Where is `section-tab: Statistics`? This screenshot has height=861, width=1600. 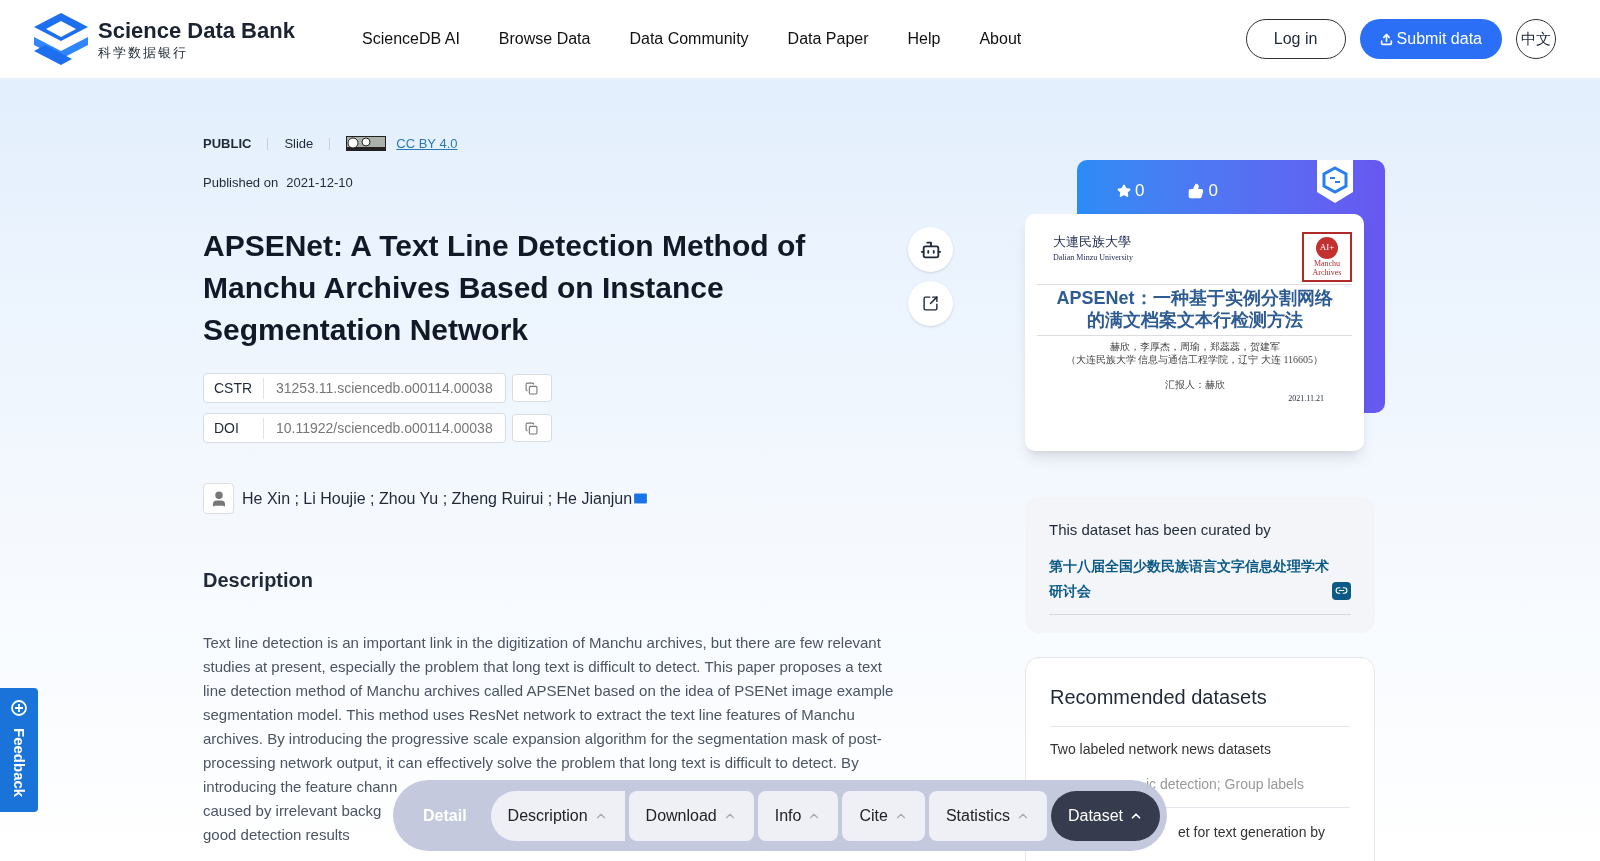
section-tab: Statistics is located at coordinates (987, 815).